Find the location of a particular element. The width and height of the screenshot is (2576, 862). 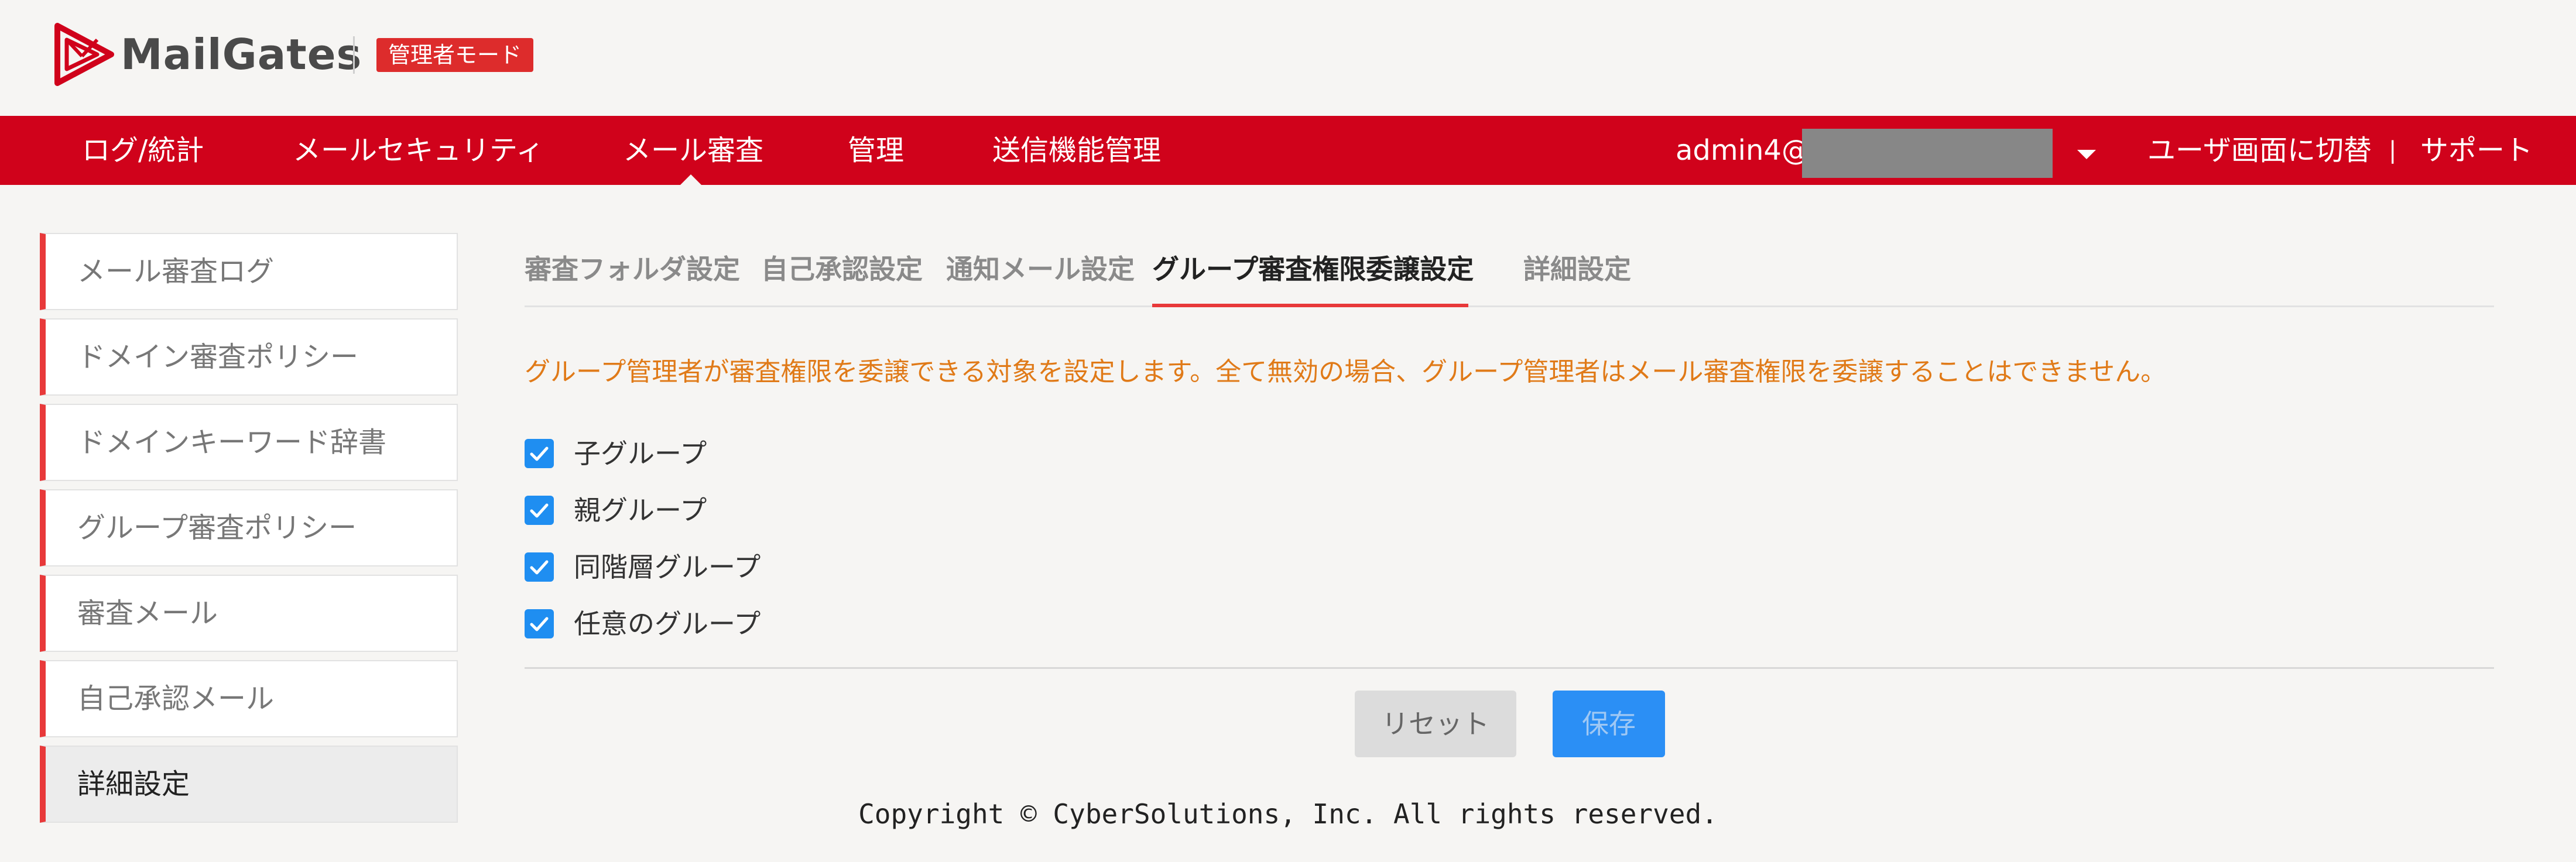

tab-advanced-settings: 詳細設定 is located at coordinates (1577, 269).